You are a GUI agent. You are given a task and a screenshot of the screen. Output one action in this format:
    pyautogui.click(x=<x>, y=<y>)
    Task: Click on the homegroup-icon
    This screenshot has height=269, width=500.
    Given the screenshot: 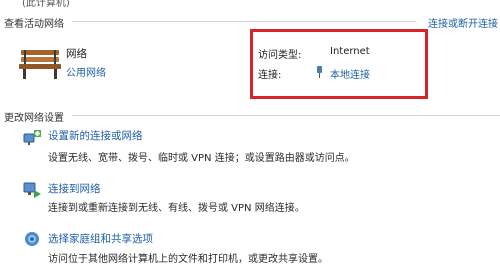 What is the action you would take?
    pyautogui.click(x=32, y=239)
    